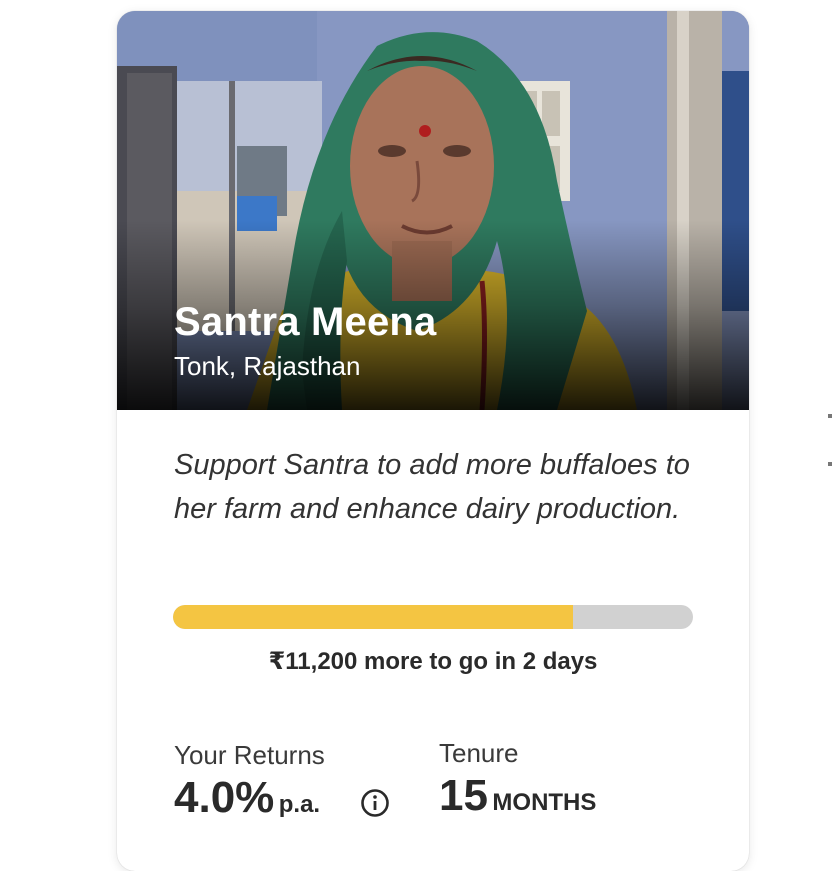 The height and width of the screenshot is (871, 832). I want to click on tenure-unit: MONTHS, so click(544, 802).